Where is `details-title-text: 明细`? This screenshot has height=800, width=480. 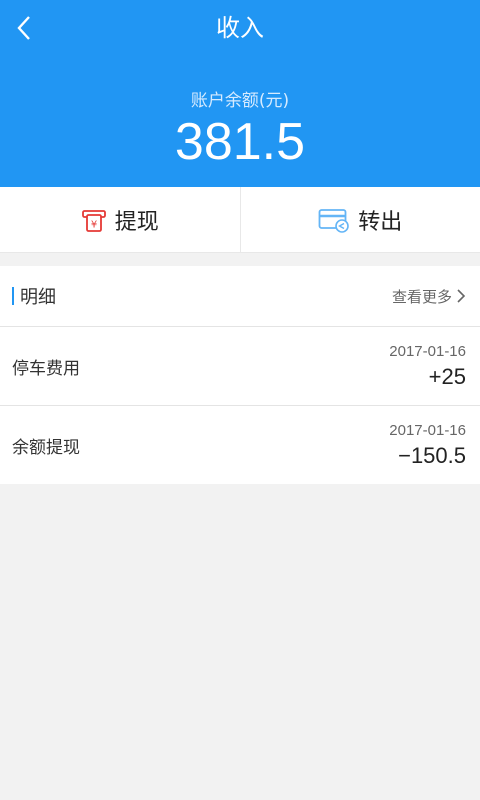
details-title-text: 明细 is located at coordinates (38, 297).